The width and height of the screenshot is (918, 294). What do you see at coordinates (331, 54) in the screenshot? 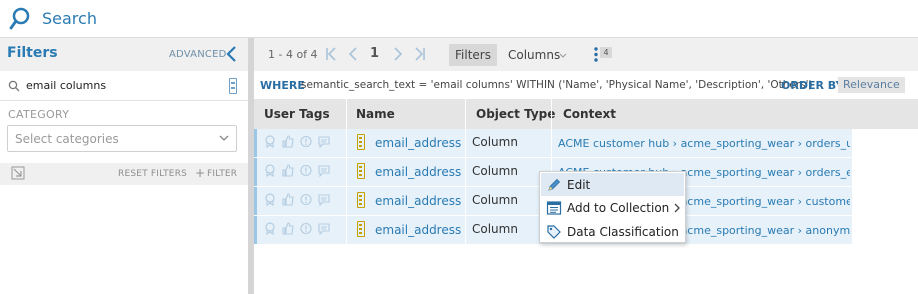
I see `first-page-icon` at bounding box center [331, 54].